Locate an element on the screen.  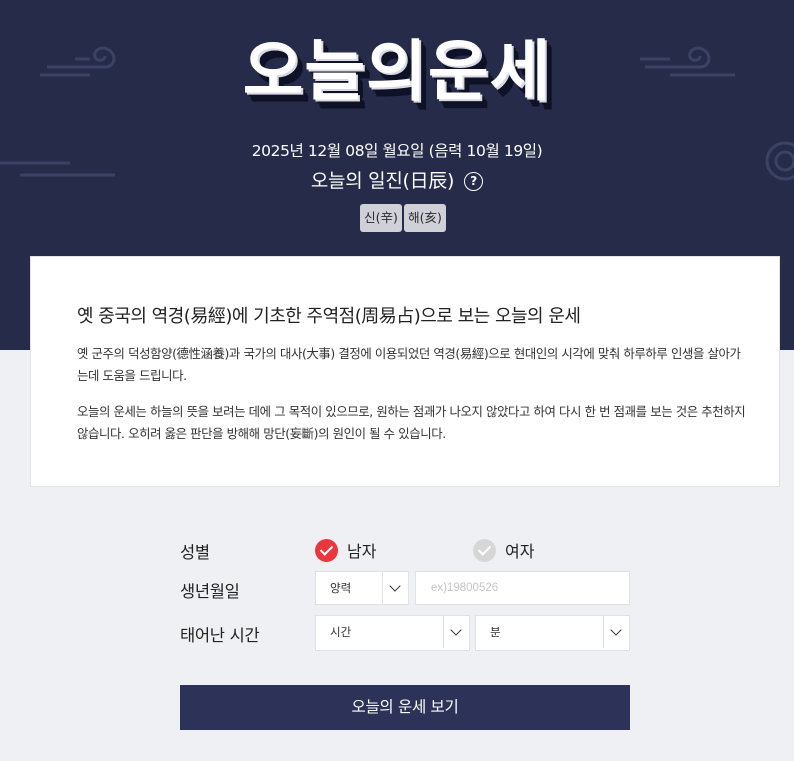
gender-radio-male: 남자 is located at coordinates (345, 550).